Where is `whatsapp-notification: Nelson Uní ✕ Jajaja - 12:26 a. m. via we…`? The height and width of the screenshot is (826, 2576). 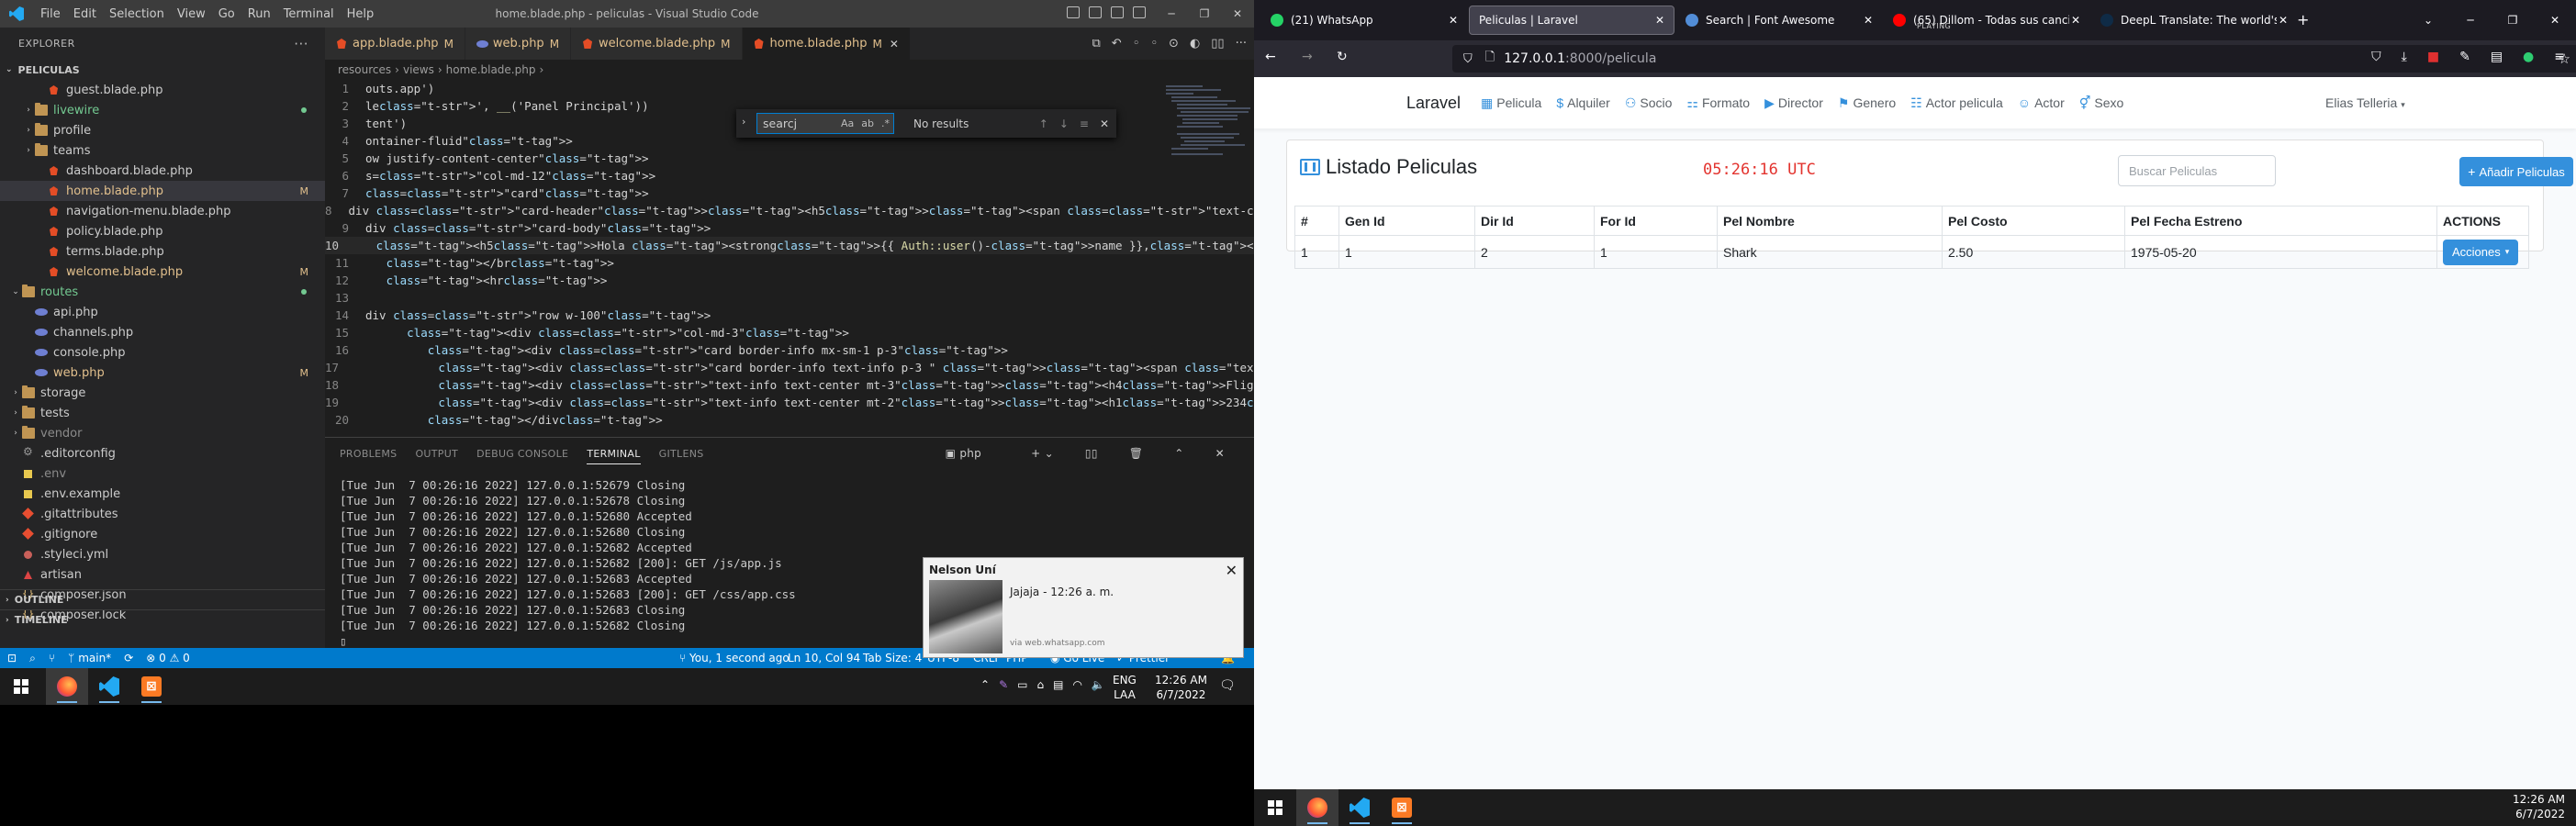
whatsapp-notification: Nelson Uní ✕ Jajaja - 12:26 a. m. via we… is located at coordinates (1083, 607).